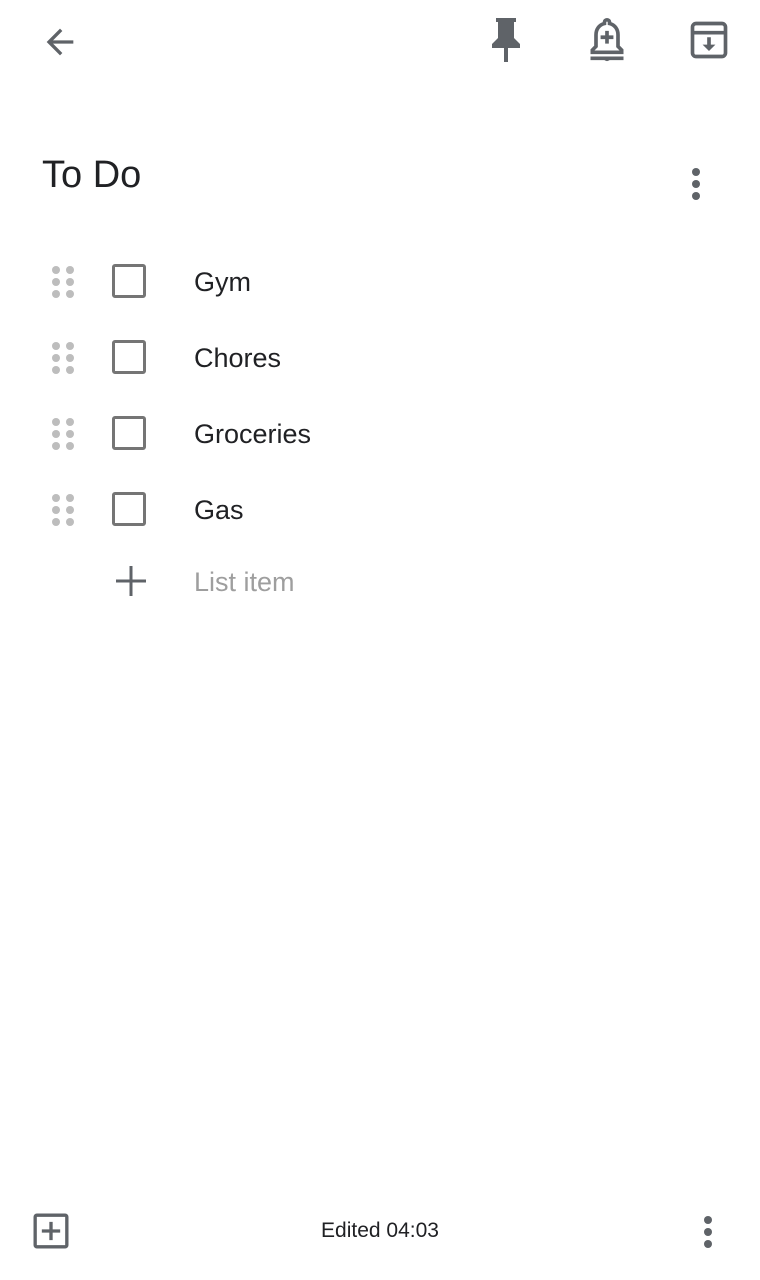 Image resolution: width=760 pixels, height=1280 pixels. What do you see at coordinates (252, 434) in the screenshot?
I see `item-text: Groceries` at bounding box center [252, 434].